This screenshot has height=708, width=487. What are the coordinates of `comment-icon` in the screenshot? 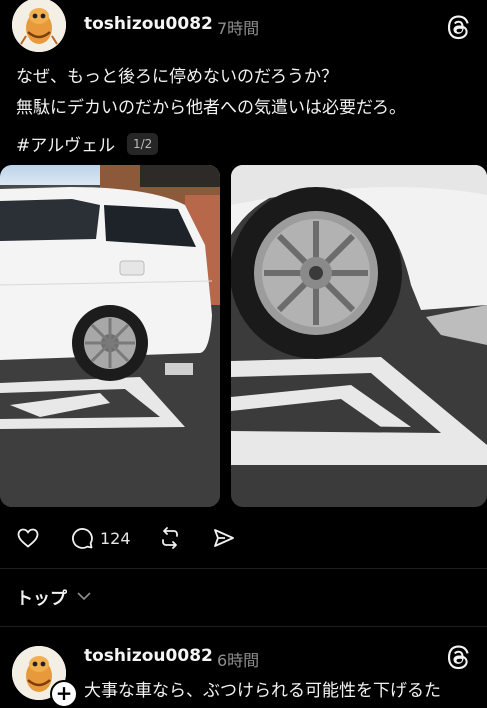 It's located at (82, 538).